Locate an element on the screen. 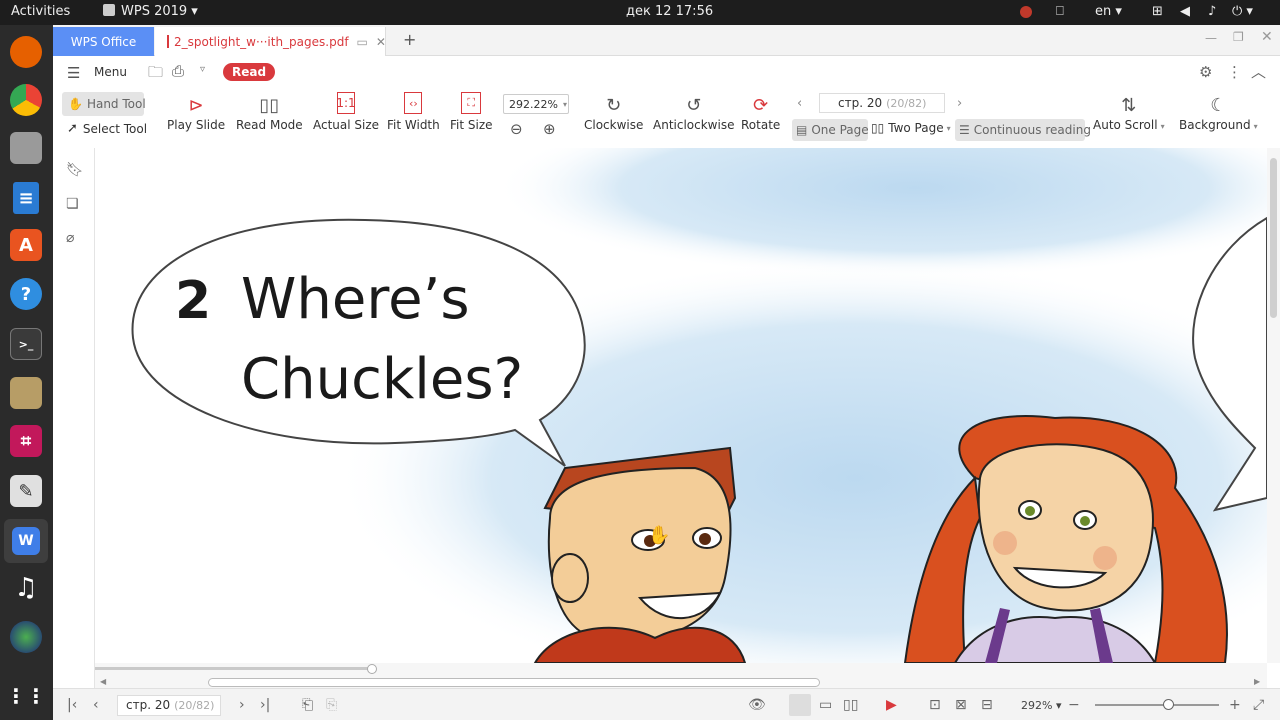 The height and width of the screenshot is (720, 1280). language-selector: en ▾ is located at coordinates (1108, 11).